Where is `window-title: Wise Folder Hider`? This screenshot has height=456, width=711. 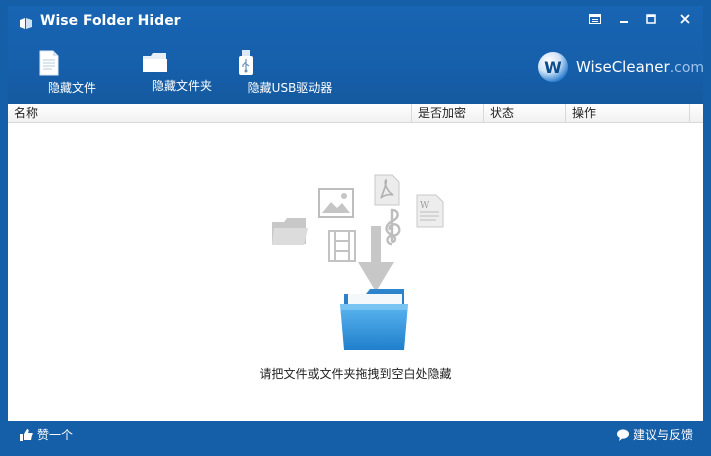
window-title: Wise Folder Hider is located at coordinates (110, 21).